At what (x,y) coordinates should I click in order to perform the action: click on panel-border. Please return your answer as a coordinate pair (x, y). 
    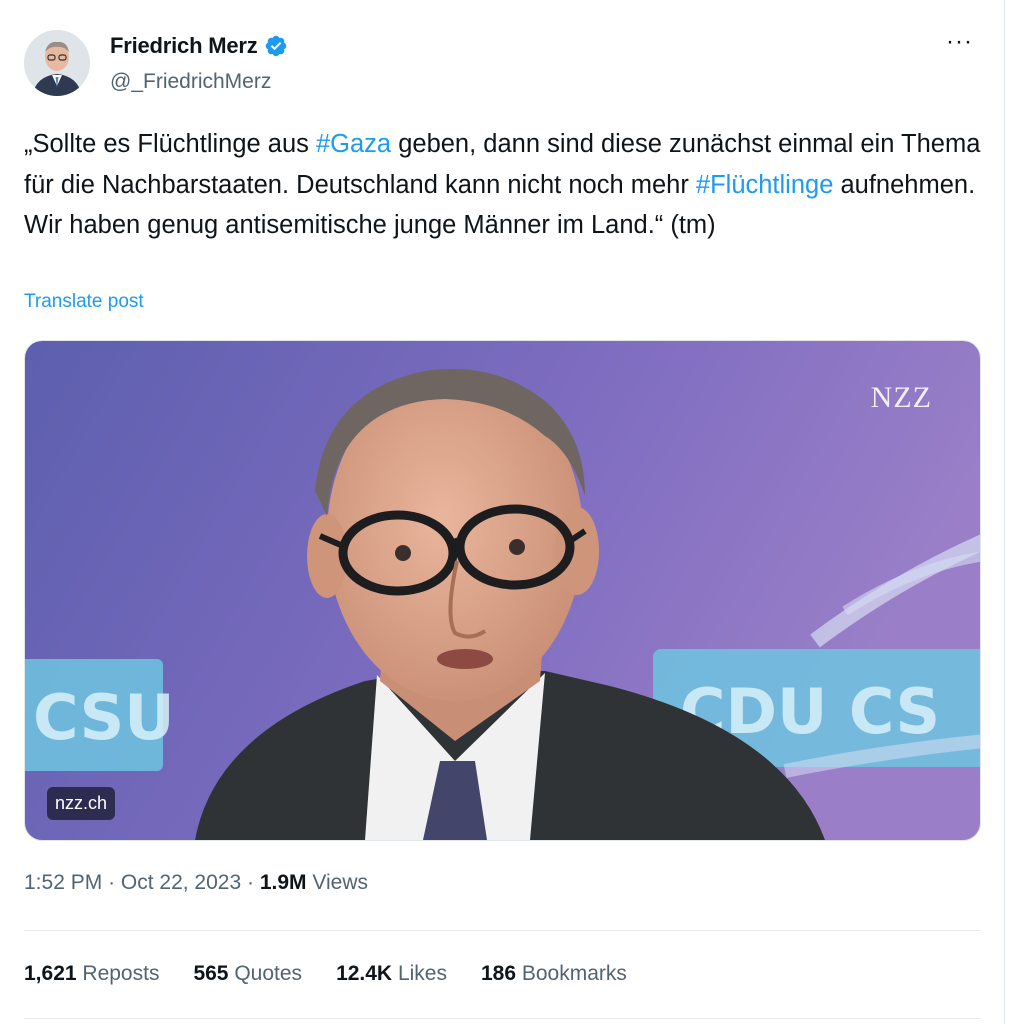
    Looking at the image, I should click on (1004, 512).